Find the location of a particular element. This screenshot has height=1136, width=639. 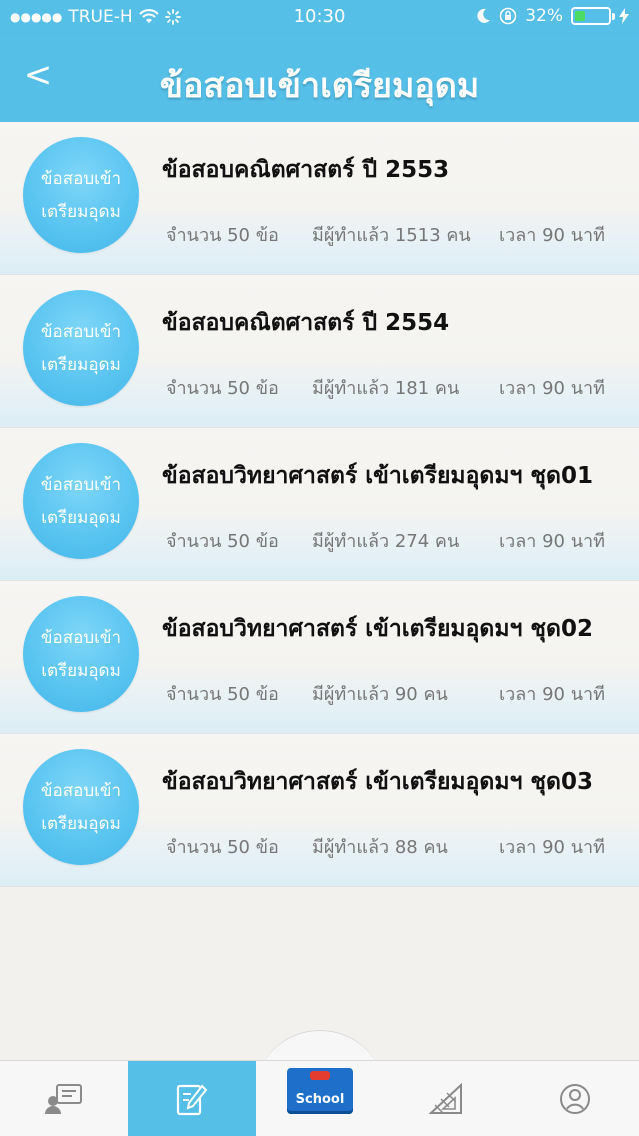

exam-done-count: มีผู้ทำแล้ว 90 คน is located at coordinates (380, 694).